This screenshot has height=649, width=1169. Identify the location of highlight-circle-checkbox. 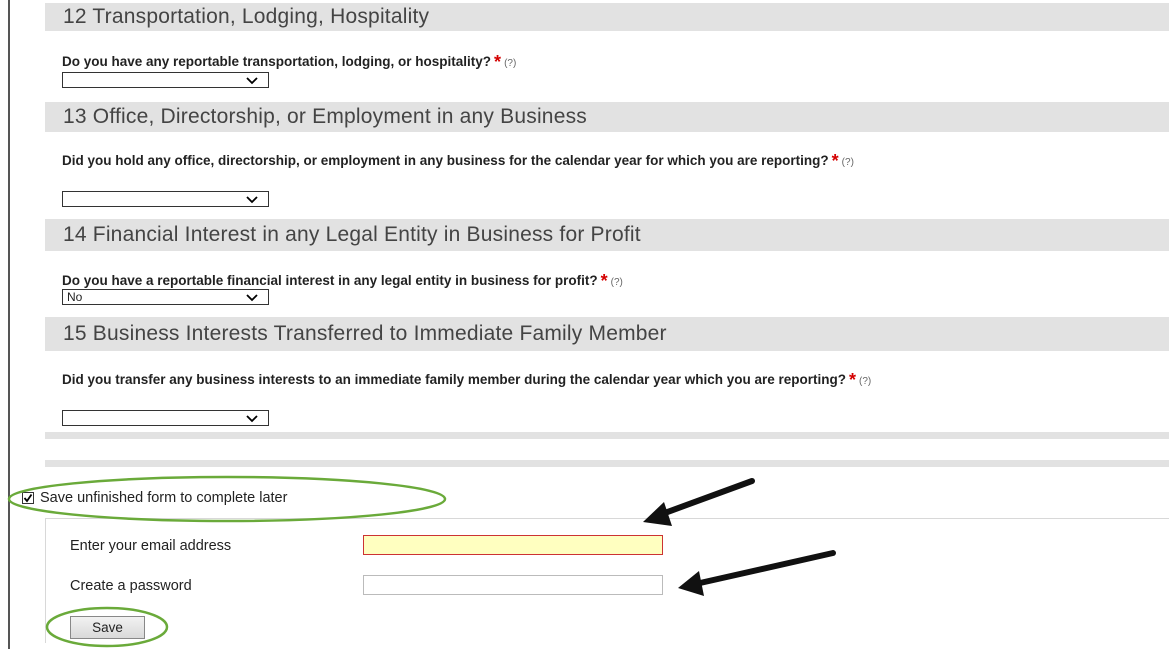
(227, 499).